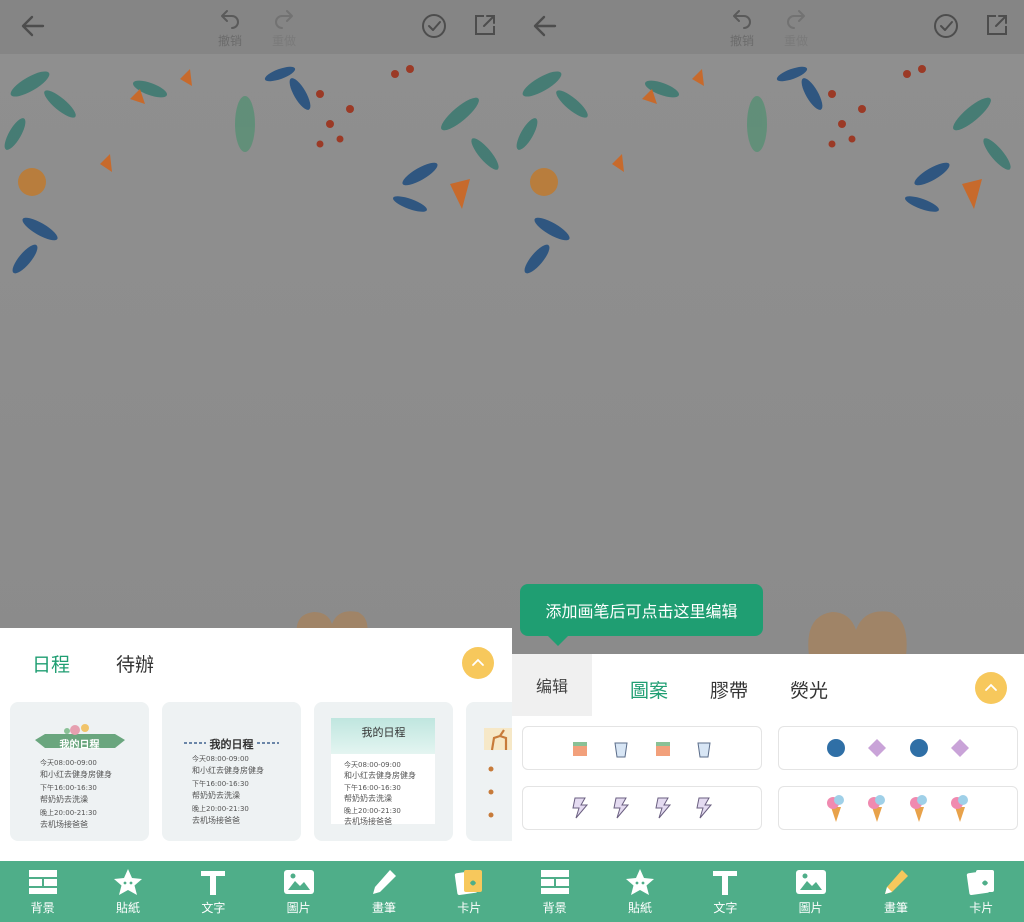 The image size is (1024, 922). What do you see at coordinates (552, 685) in the screenshot?
I see `edit-tab: 编辑` at bounding box center [552, 685].